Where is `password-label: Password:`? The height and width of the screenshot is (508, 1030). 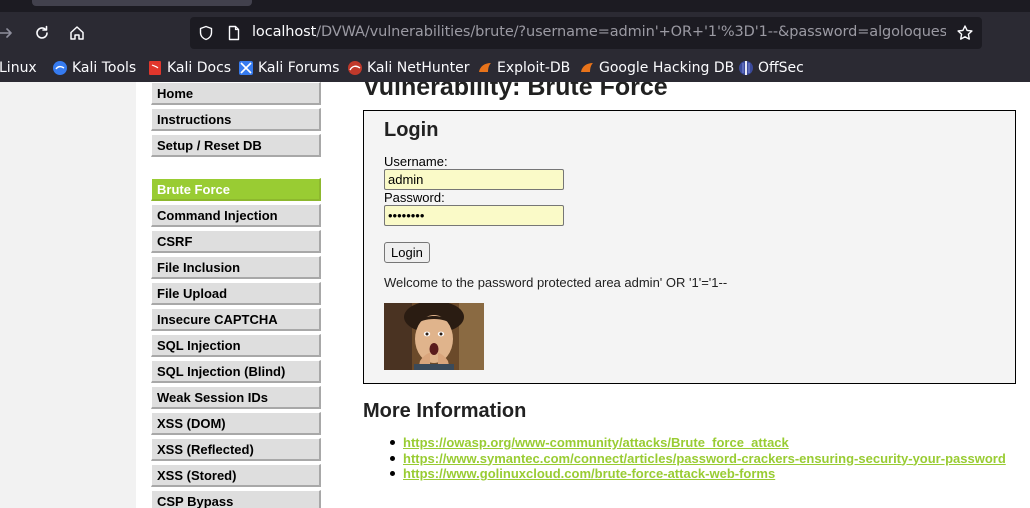 password-label: Password: is located at coordinates (414, 197).